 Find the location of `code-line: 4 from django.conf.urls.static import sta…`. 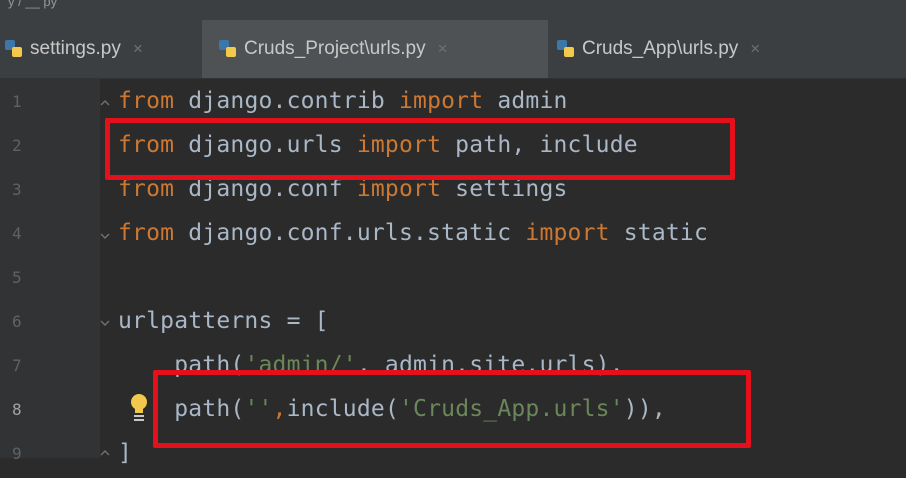

code-line: 4 from django.conf.urls.static import sta… is located at coordinates (453, 236).